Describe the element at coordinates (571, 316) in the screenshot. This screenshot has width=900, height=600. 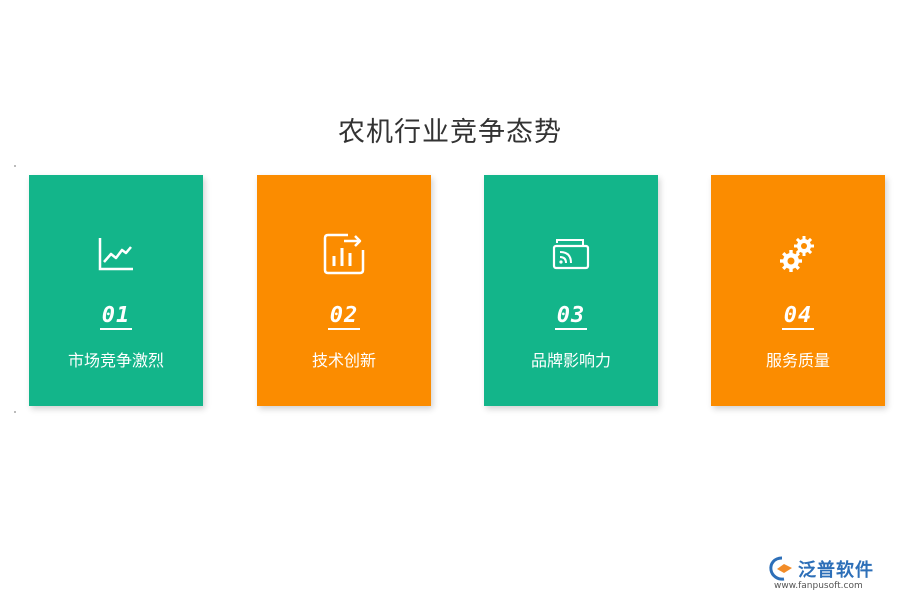
I see `card-number: 03` at that location.